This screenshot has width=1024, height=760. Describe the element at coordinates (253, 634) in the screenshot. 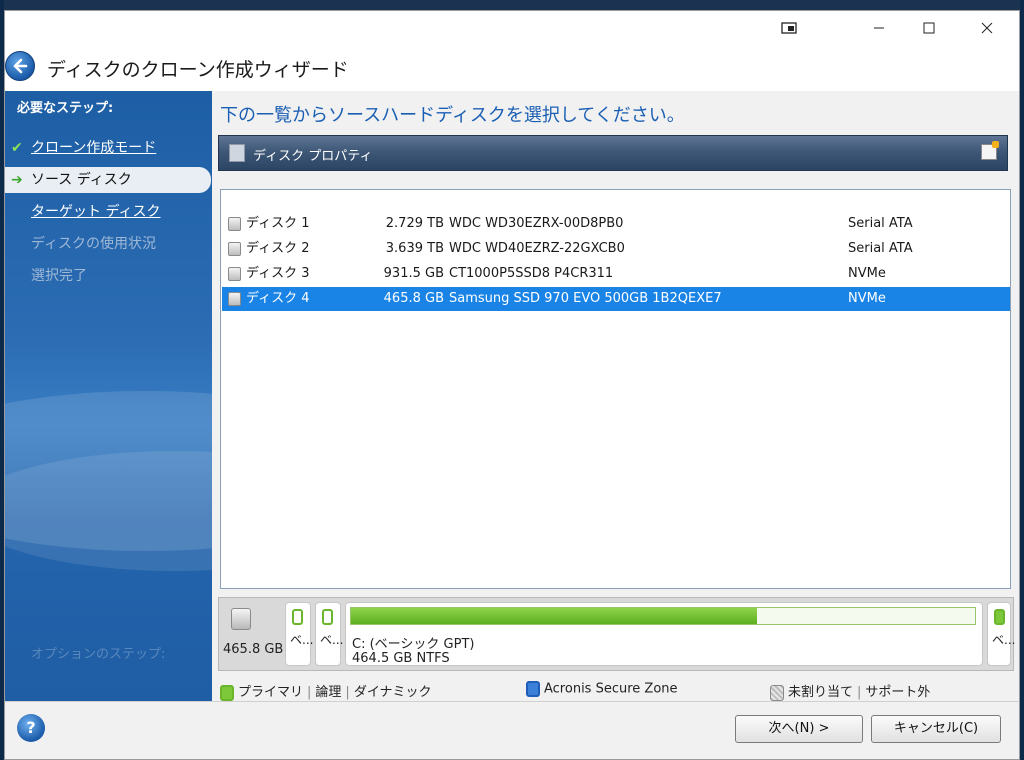

I see `disk-summary: 465.8 GB` at that location.